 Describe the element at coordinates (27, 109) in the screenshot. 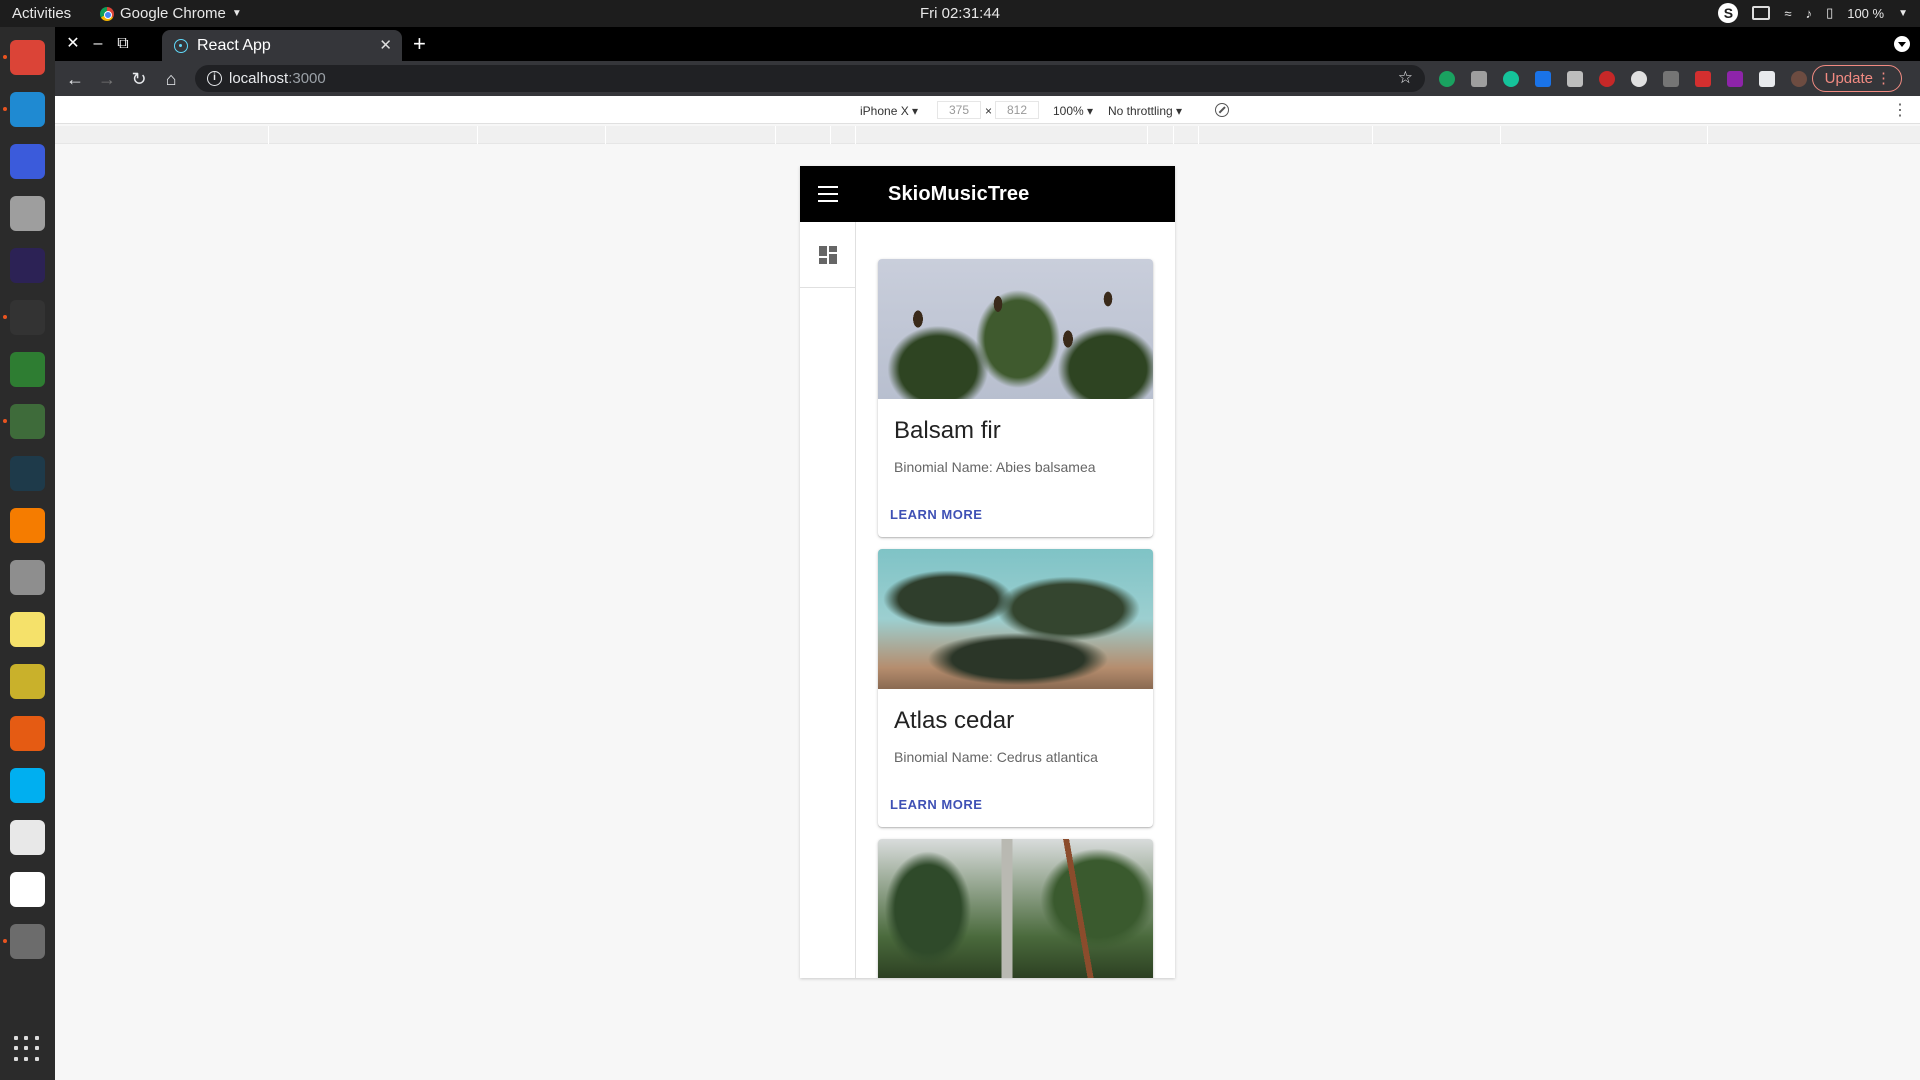

I see `vscode-icon` at that location.